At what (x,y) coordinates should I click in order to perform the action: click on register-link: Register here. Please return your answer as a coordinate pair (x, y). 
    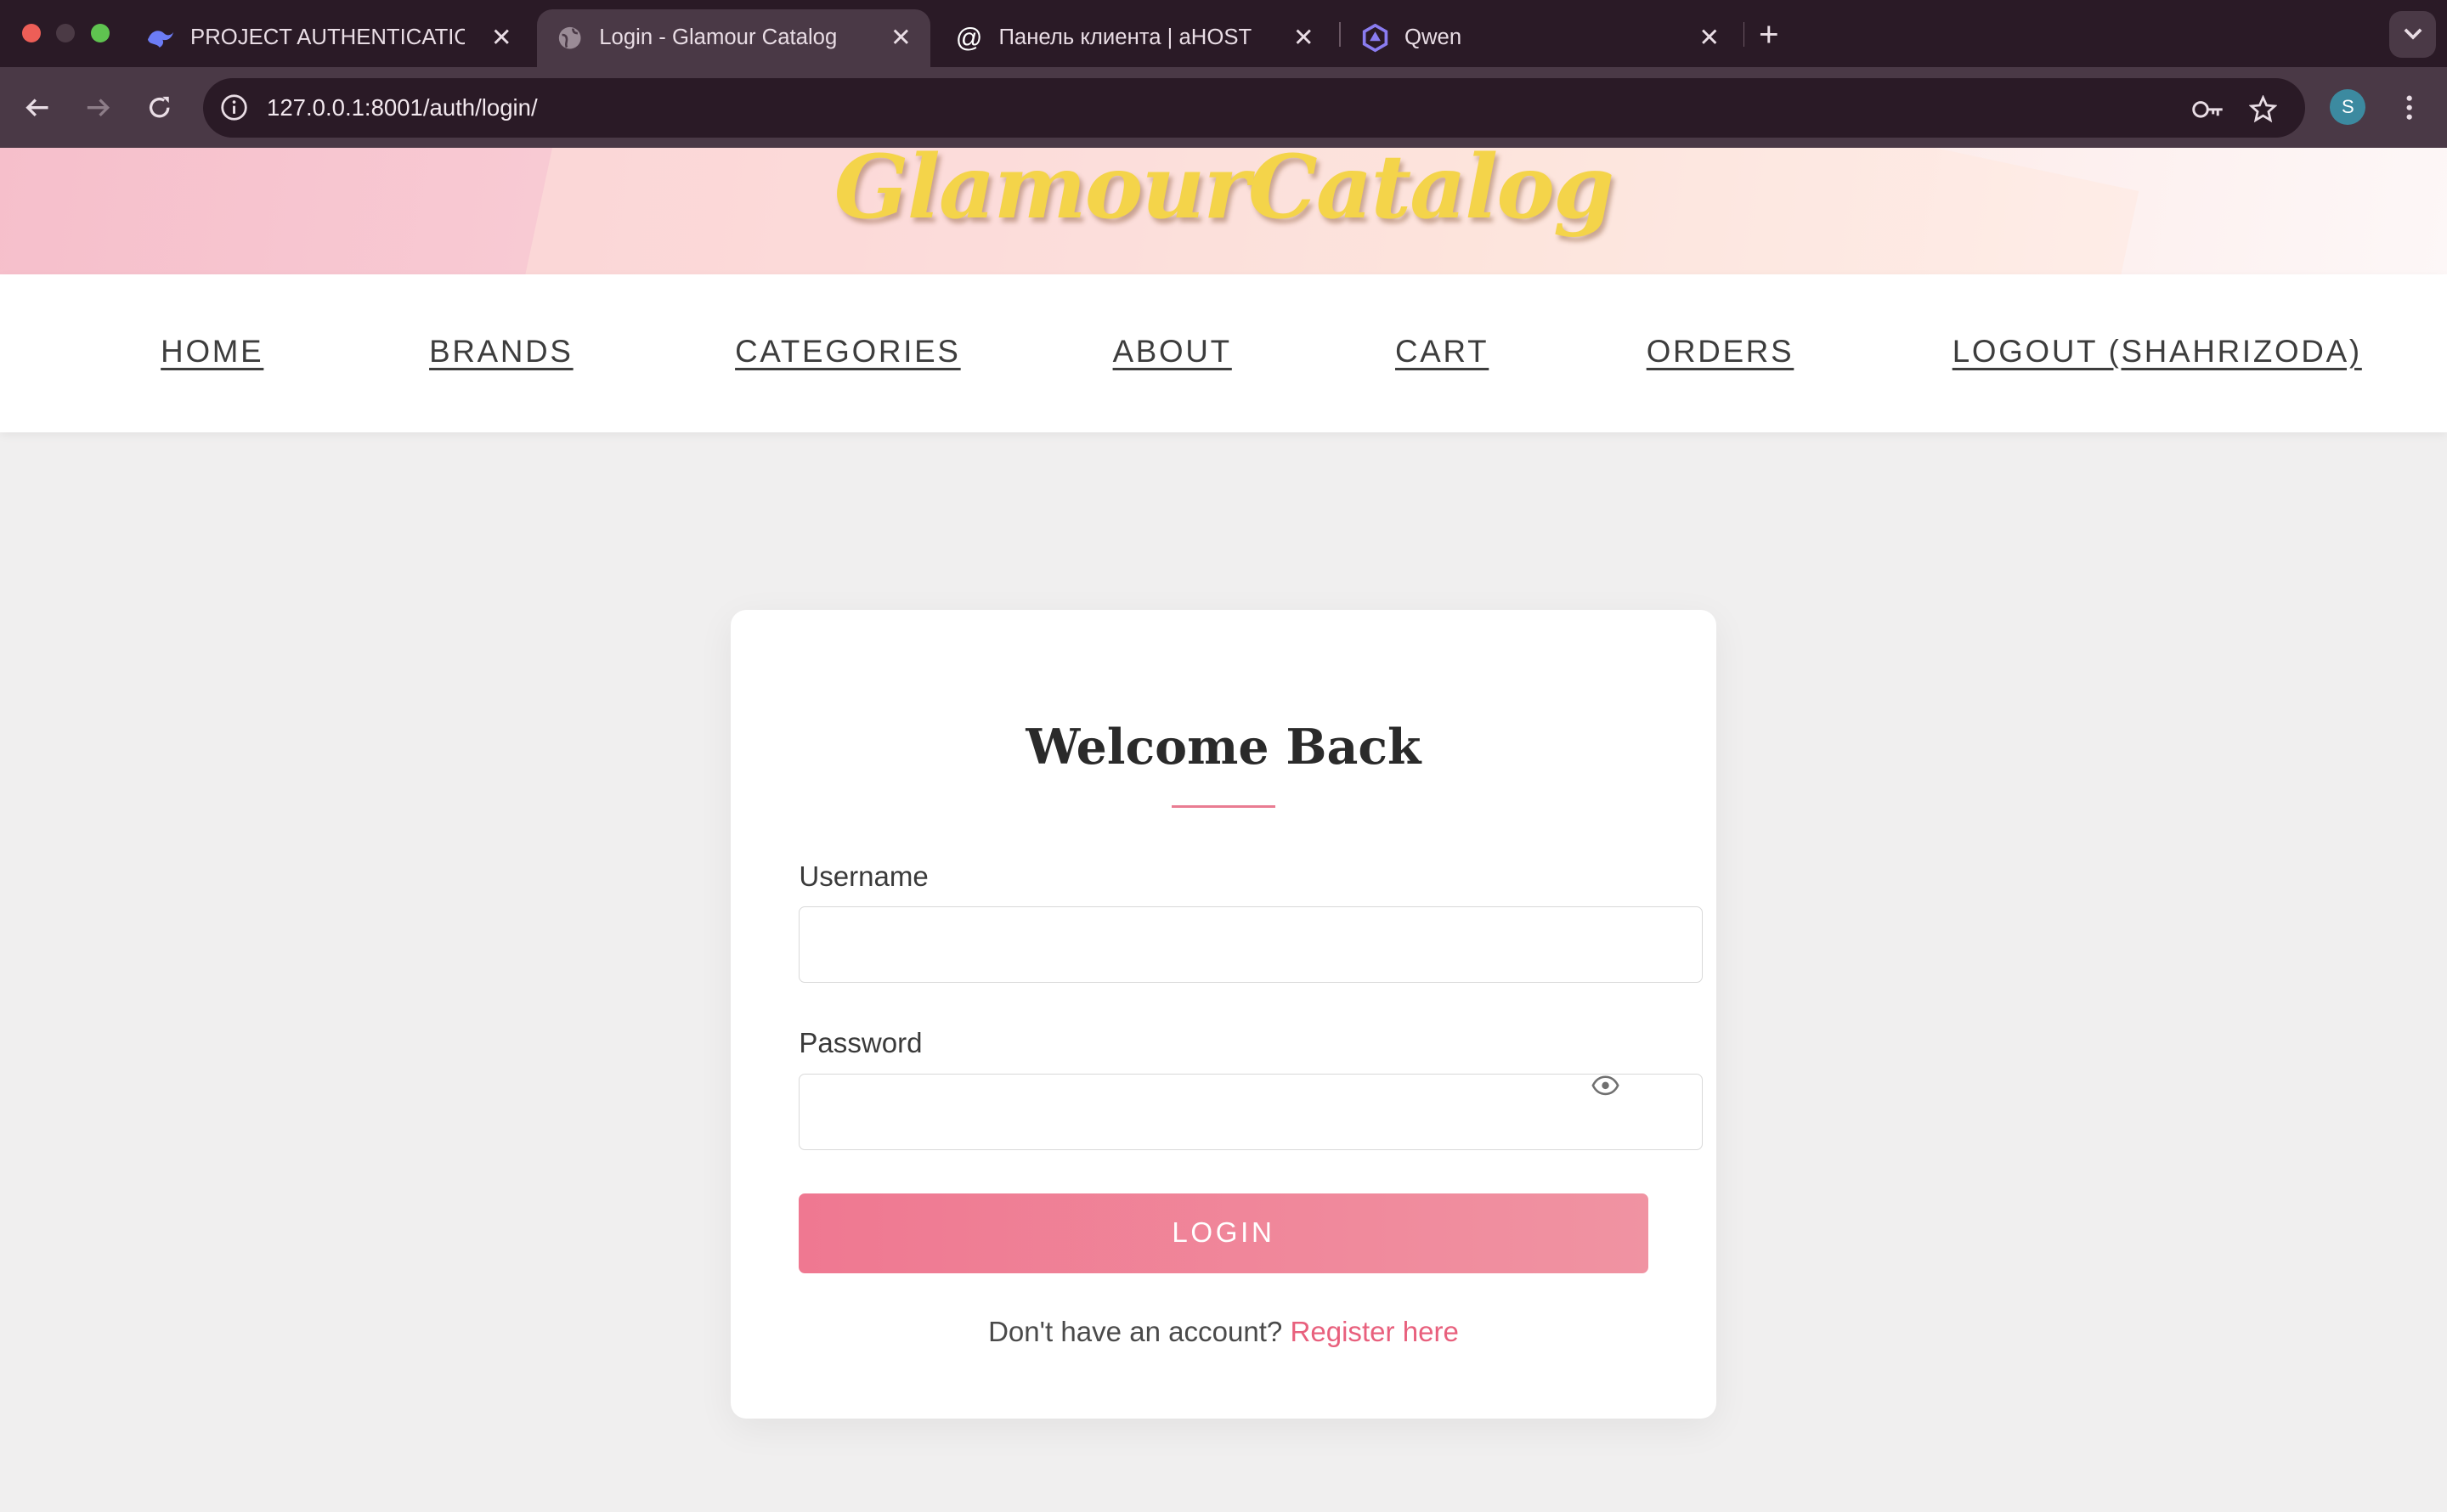
    Looking at the image, I should click on (1374, 1332).